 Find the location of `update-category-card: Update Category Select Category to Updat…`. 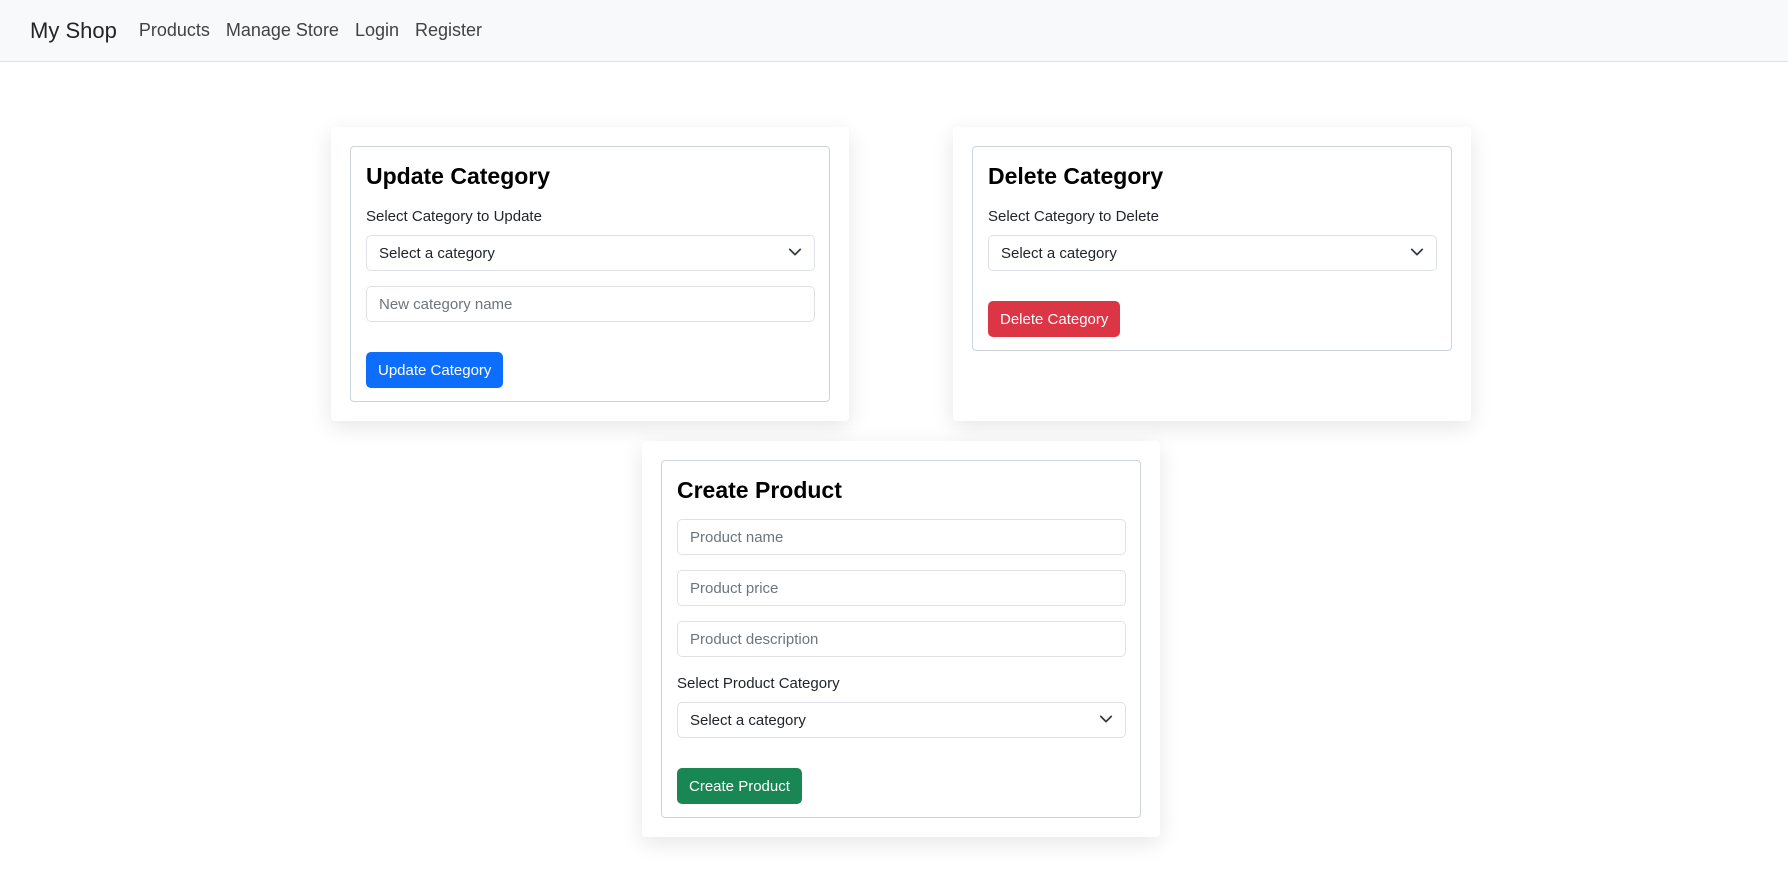

update-category-card: Update Category Select Category to Updat… is located at coordinates (590, 274).